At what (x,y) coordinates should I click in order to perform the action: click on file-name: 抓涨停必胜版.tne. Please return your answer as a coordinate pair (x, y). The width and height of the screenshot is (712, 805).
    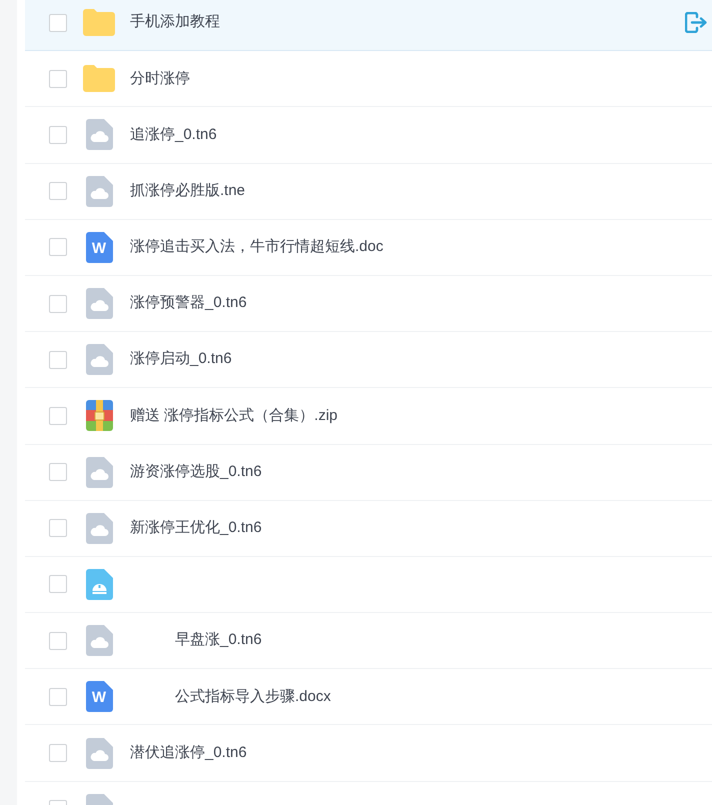
    Looking at the image, I should click on (188, 191).